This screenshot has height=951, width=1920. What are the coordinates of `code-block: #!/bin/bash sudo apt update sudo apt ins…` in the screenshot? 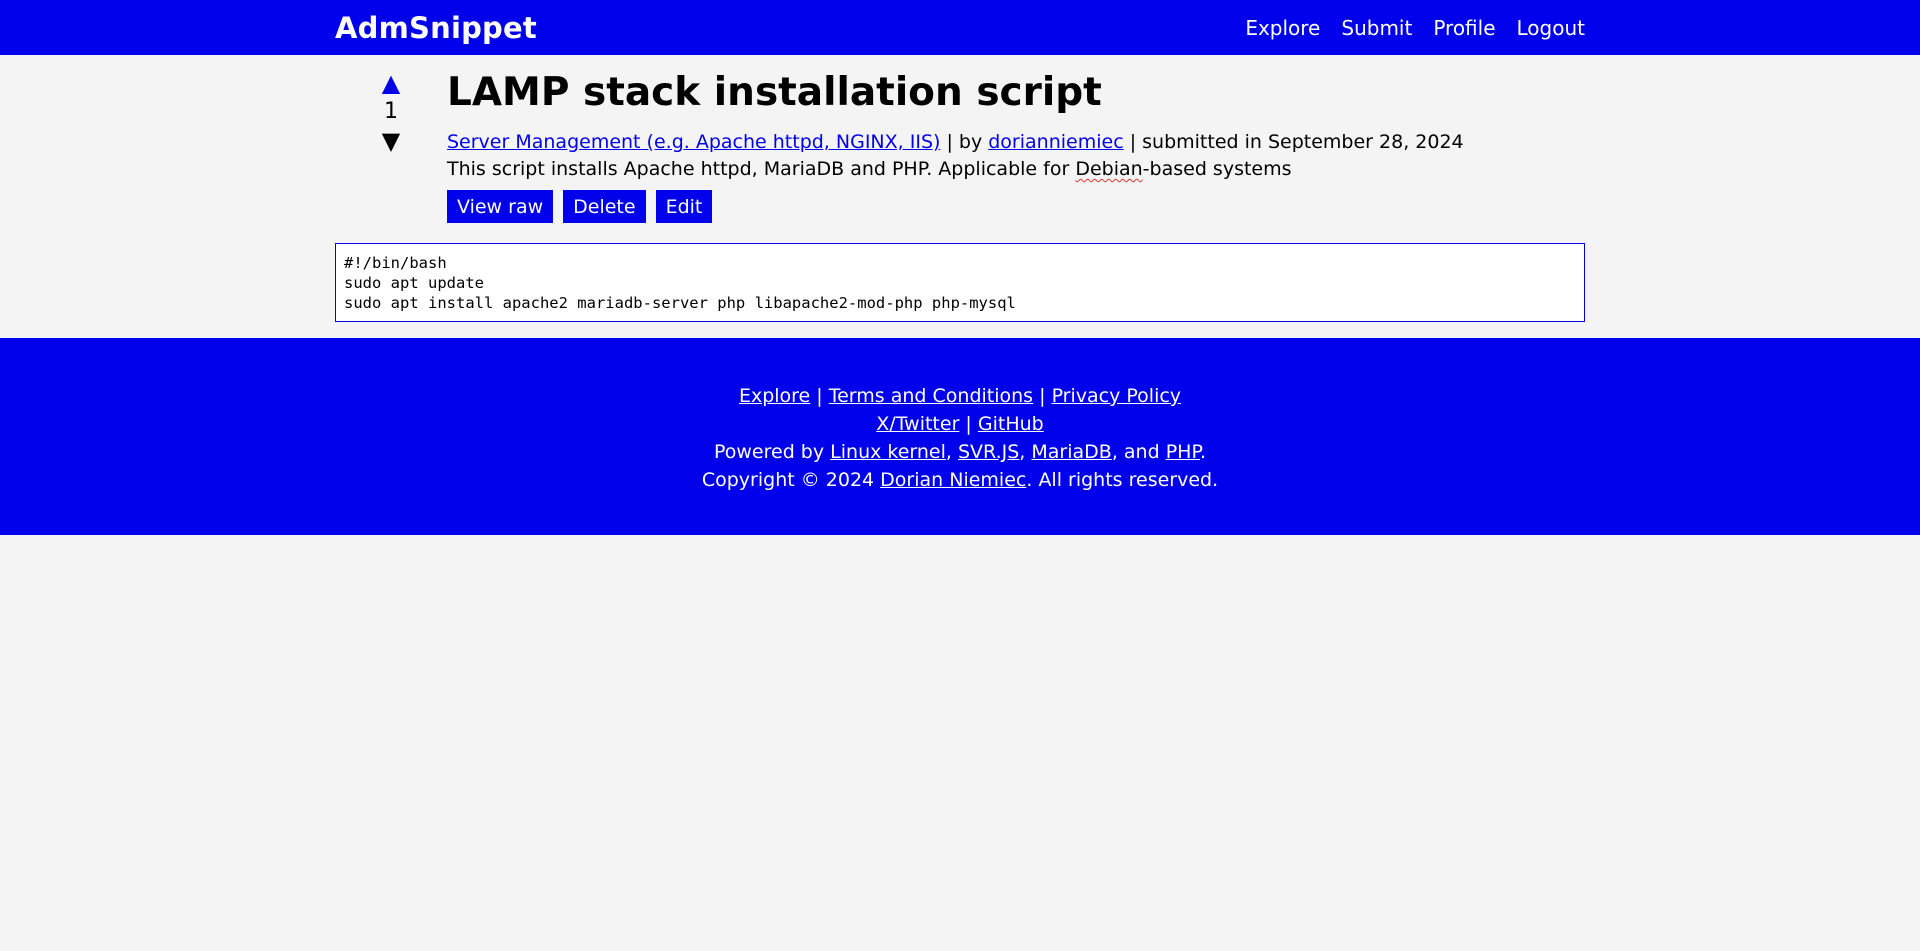 It's located at (960, 282).